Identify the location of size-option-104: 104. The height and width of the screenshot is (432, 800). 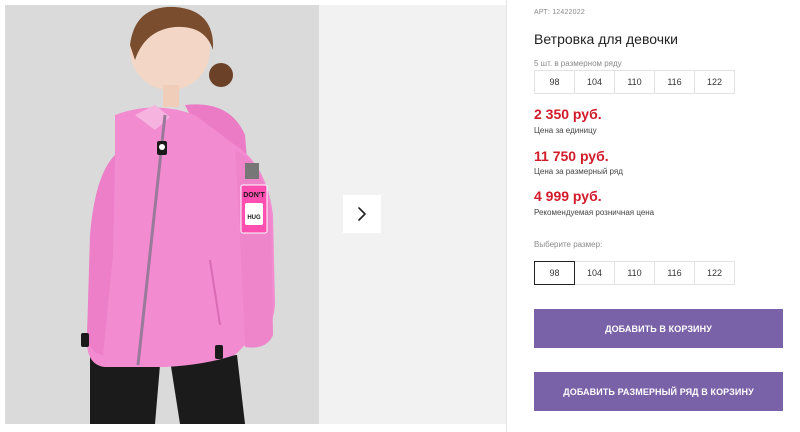
(594, 273).